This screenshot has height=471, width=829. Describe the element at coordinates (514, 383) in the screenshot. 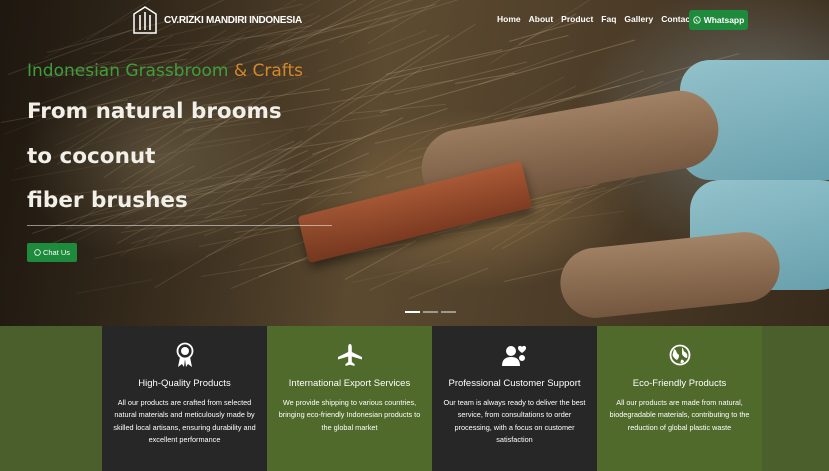

I see `feature-title: Professional Customer Support` at that location.